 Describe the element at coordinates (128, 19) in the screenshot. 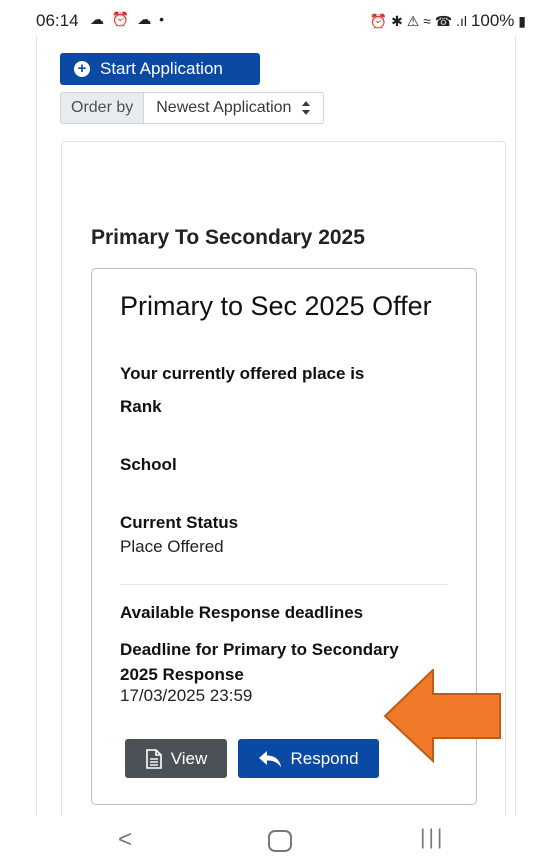

I see `notification-icons: ☁ ⏰ ☁ •` at that location.